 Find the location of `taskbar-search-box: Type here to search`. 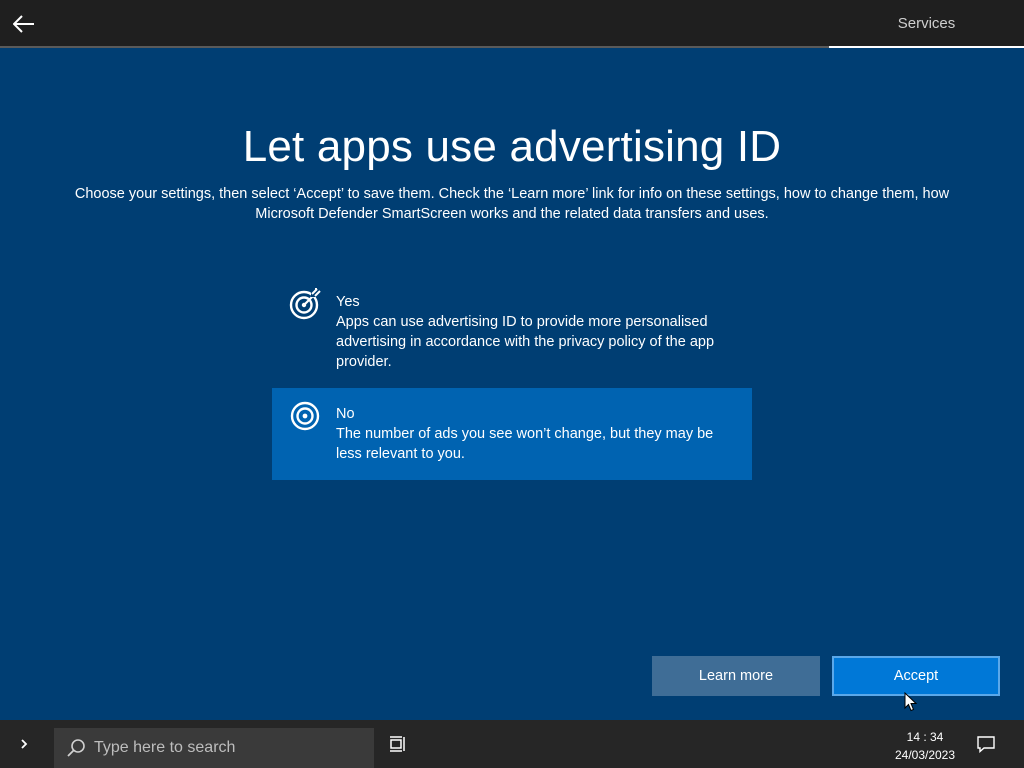

taskbar-search-box: Type here to search is located at coordinates (214, 748).